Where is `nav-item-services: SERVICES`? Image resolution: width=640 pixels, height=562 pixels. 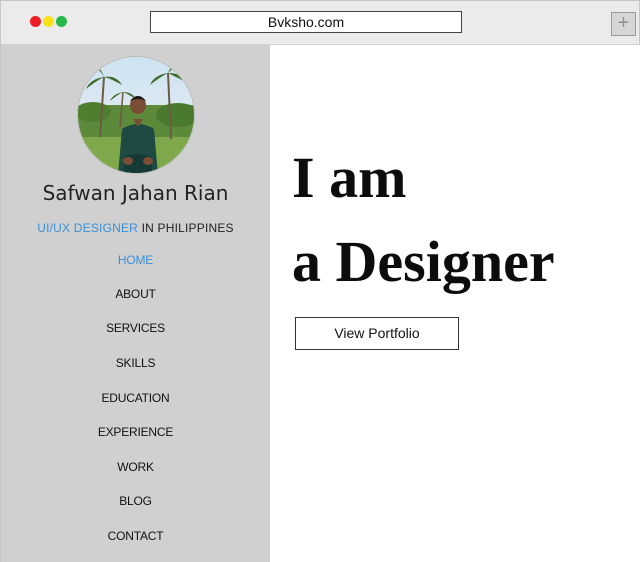 nav-item-services: SERVICES is located at coordinates (135, 328).